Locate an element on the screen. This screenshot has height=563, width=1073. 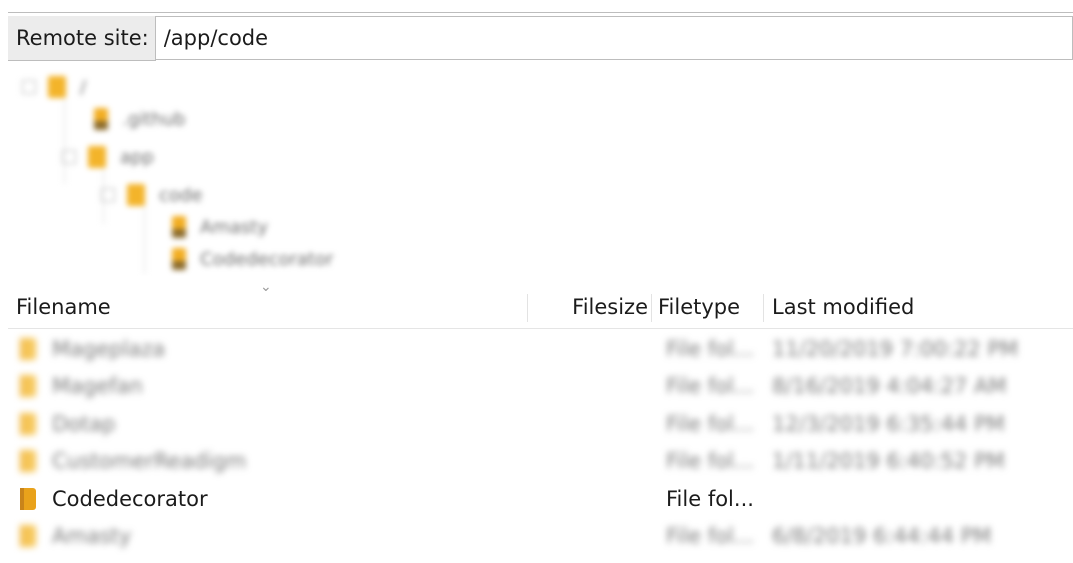
file-name: Magefan is located at coordinates (97, 386).